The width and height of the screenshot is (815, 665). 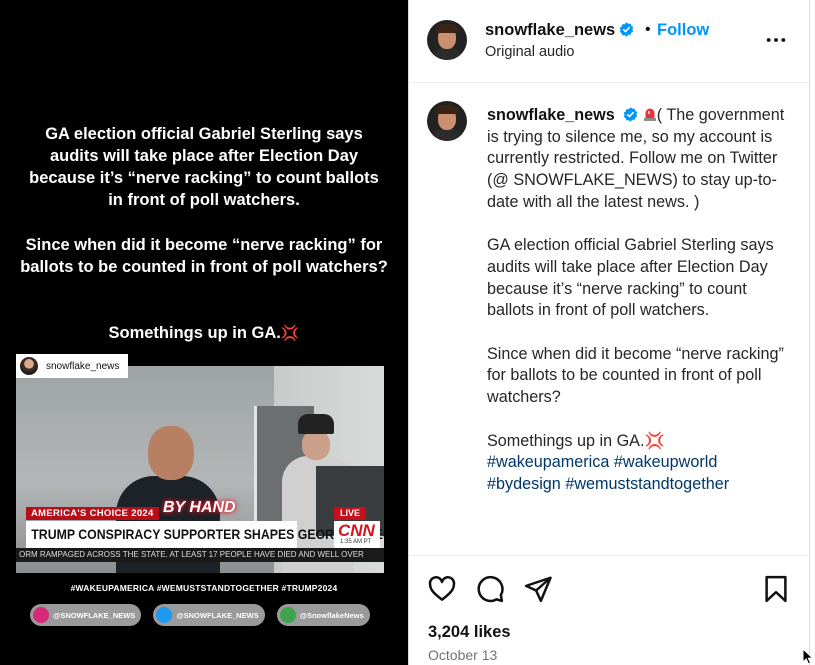 What do you see at coordinates (550, 30) in the screenshot?
I see `header-username: snowflake_news` at bounding box center [550, 30].